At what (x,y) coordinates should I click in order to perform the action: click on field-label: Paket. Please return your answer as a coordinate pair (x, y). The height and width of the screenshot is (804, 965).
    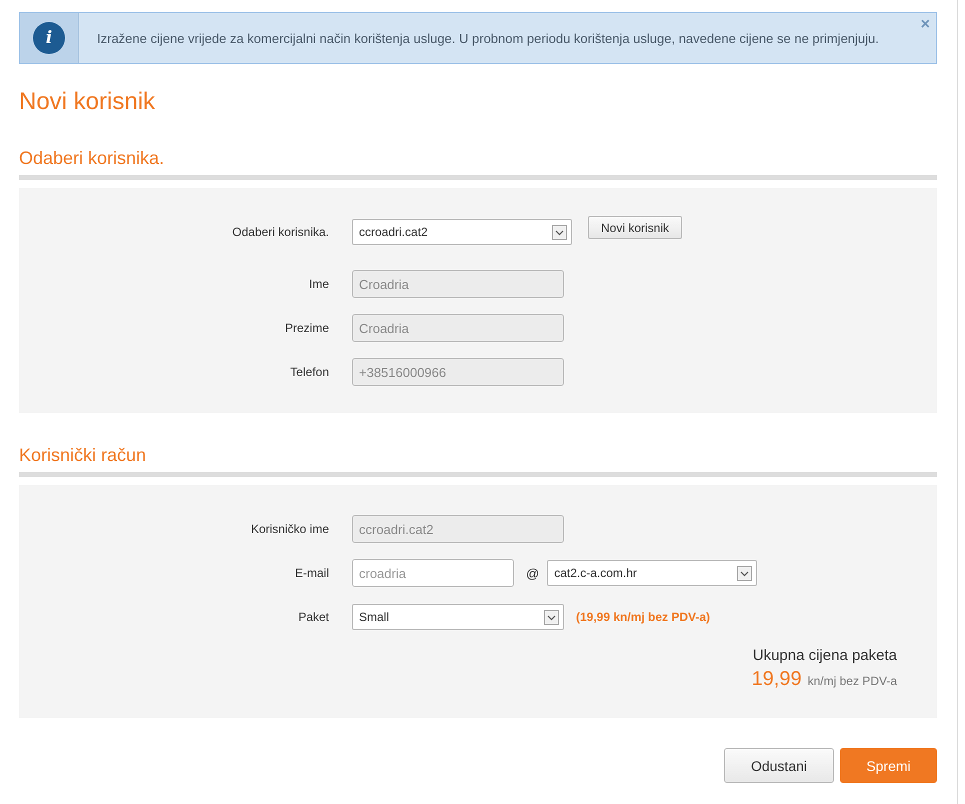
    Looking at the image, I should click on (313, 617).